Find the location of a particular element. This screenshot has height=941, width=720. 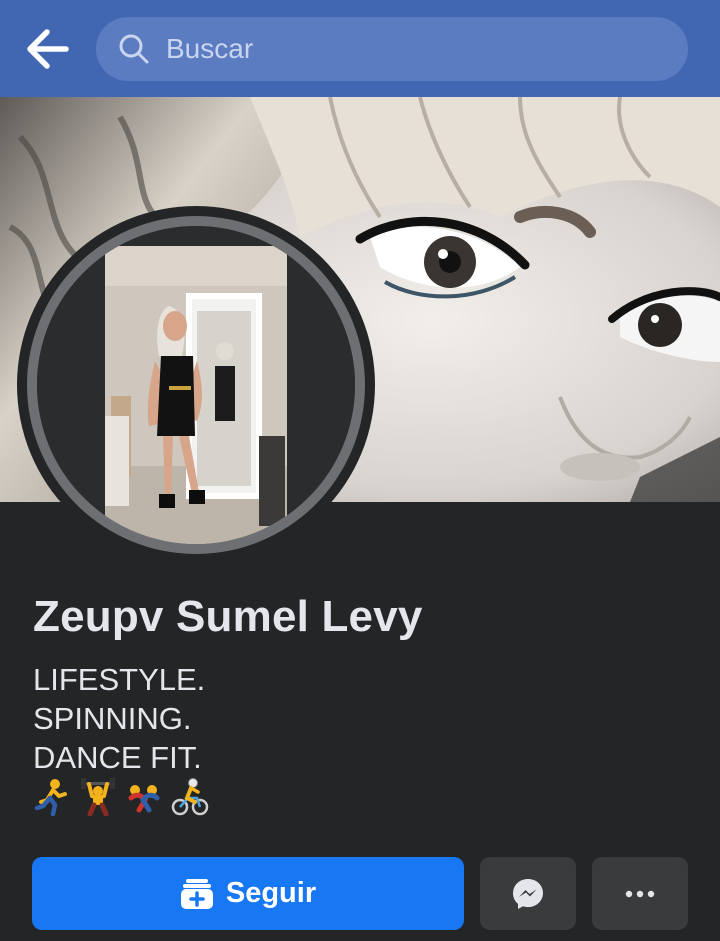

search-input is located at coordinates (406, 49).